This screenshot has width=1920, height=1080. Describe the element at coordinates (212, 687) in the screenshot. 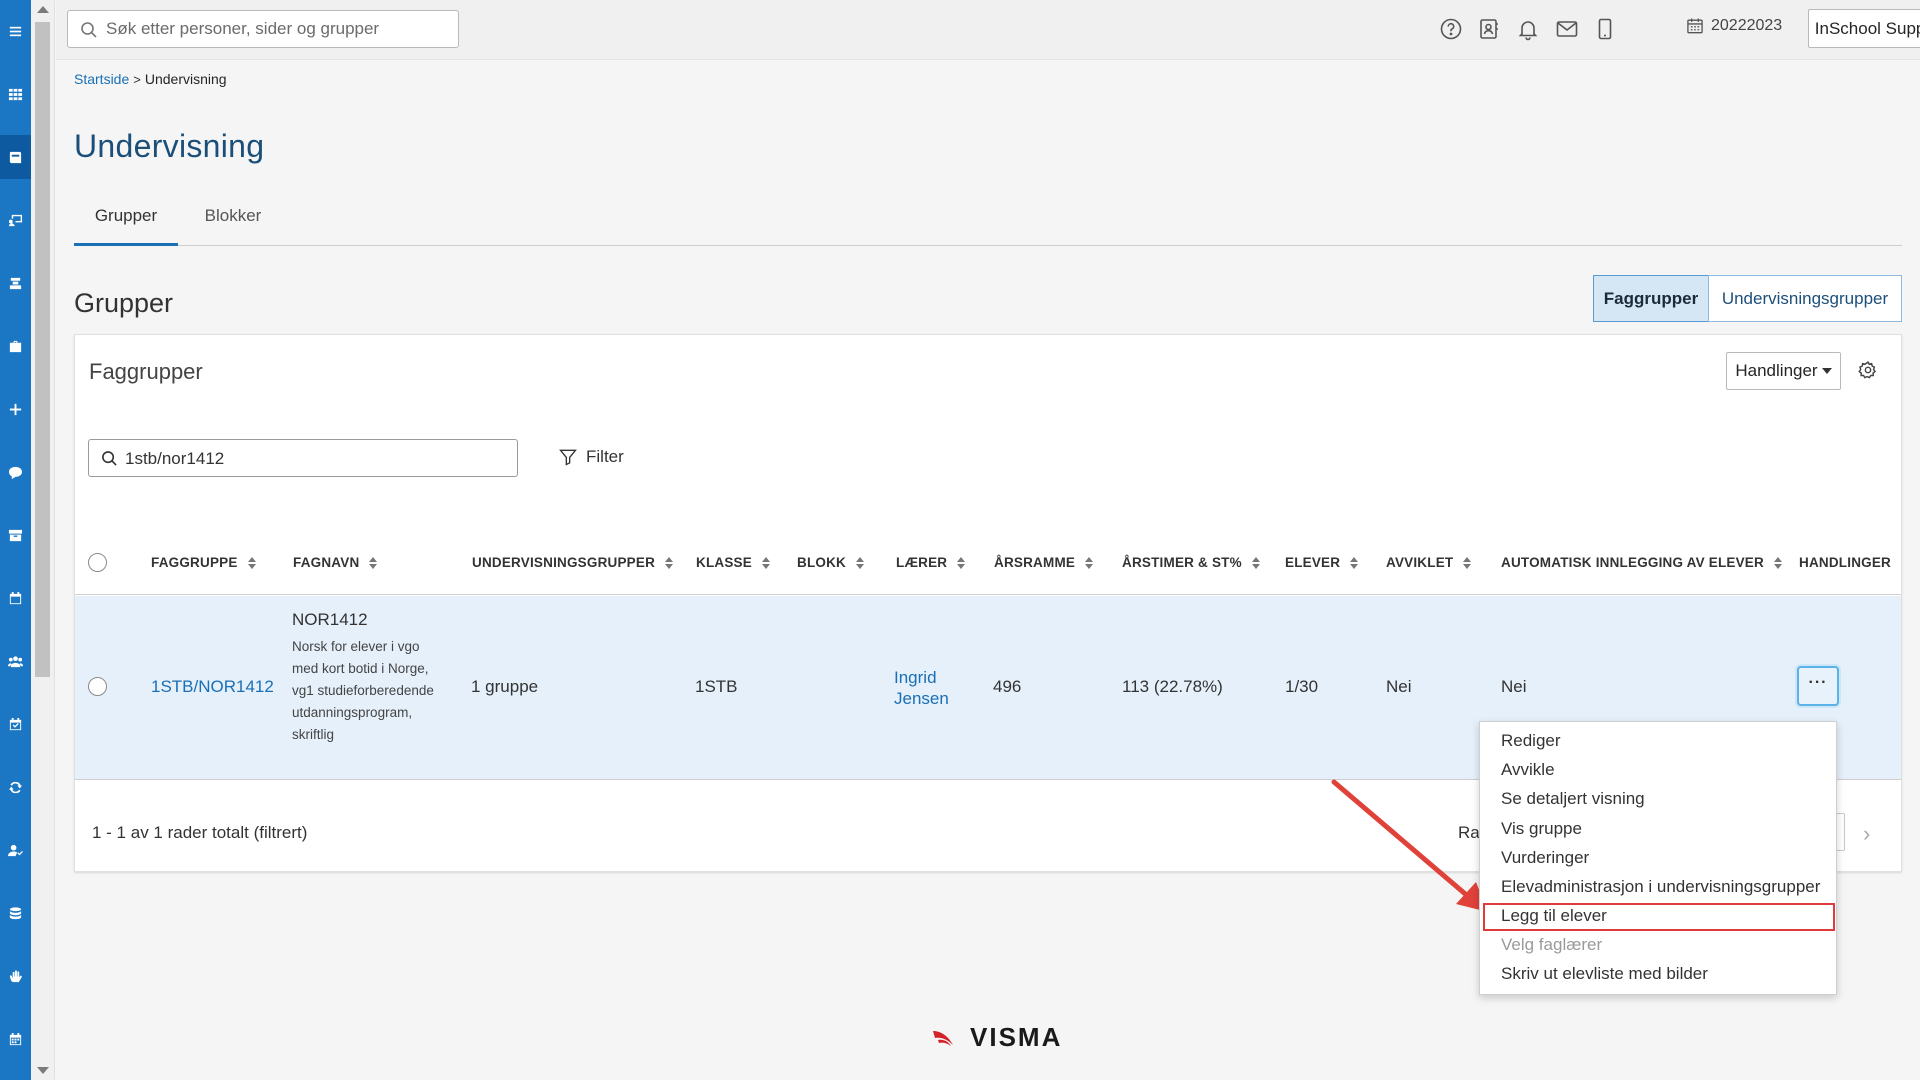

I see `cell-faggruppe-link: 1STB/NOR1412` at that location.